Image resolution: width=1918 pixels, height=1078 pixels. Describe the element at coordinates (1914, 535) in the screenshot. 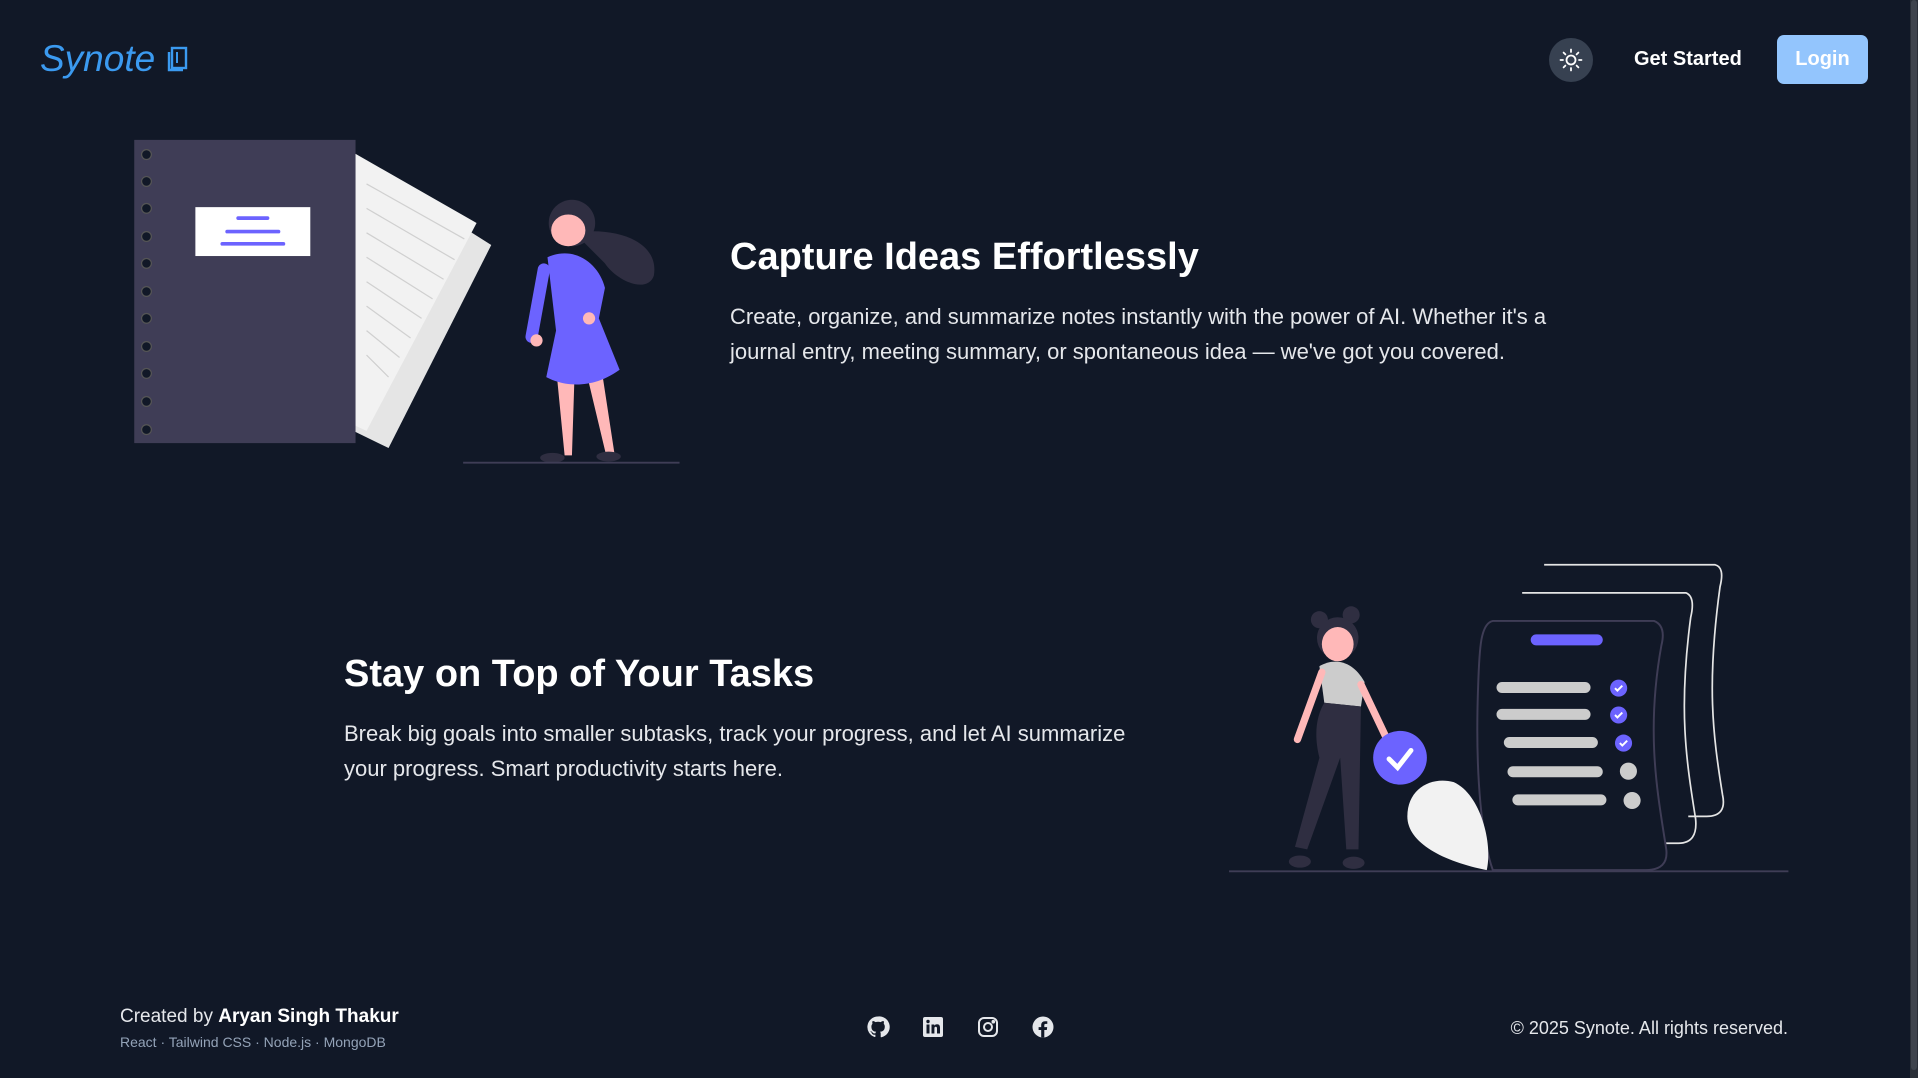

I see `scrollbar-thumb` at that location.